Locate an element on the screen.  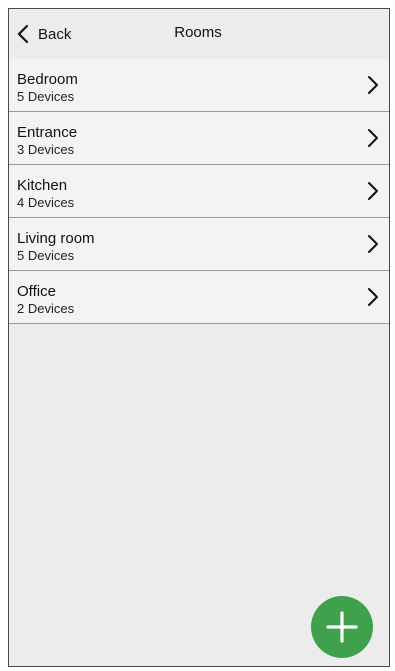
room-name: Entrance is located at coordinates (47, 132).